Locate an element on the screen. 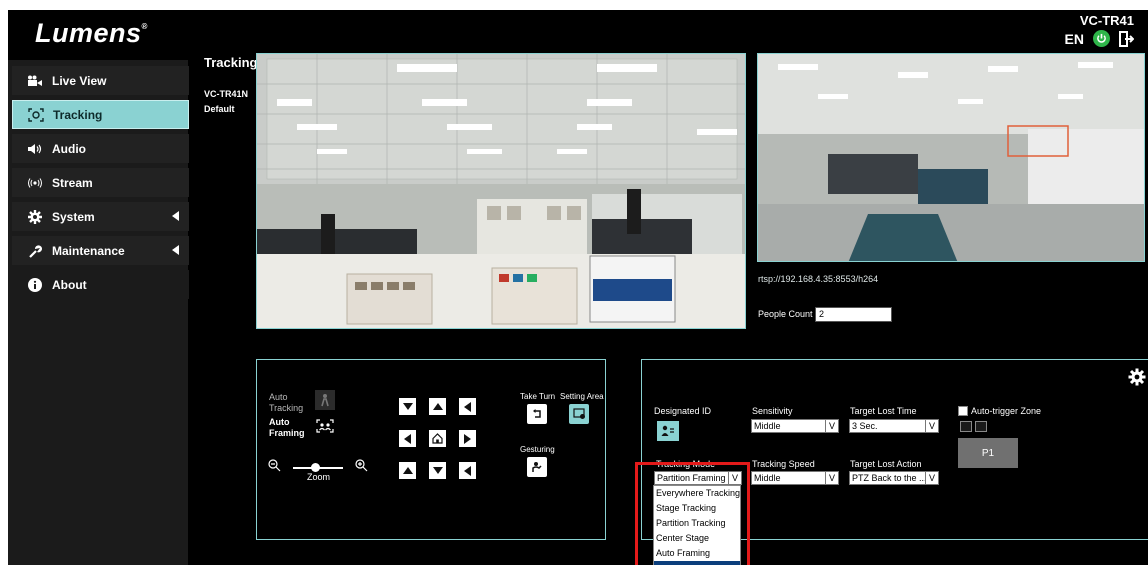  sidebar-item-label: Live View is located at coordinates (79, 80).